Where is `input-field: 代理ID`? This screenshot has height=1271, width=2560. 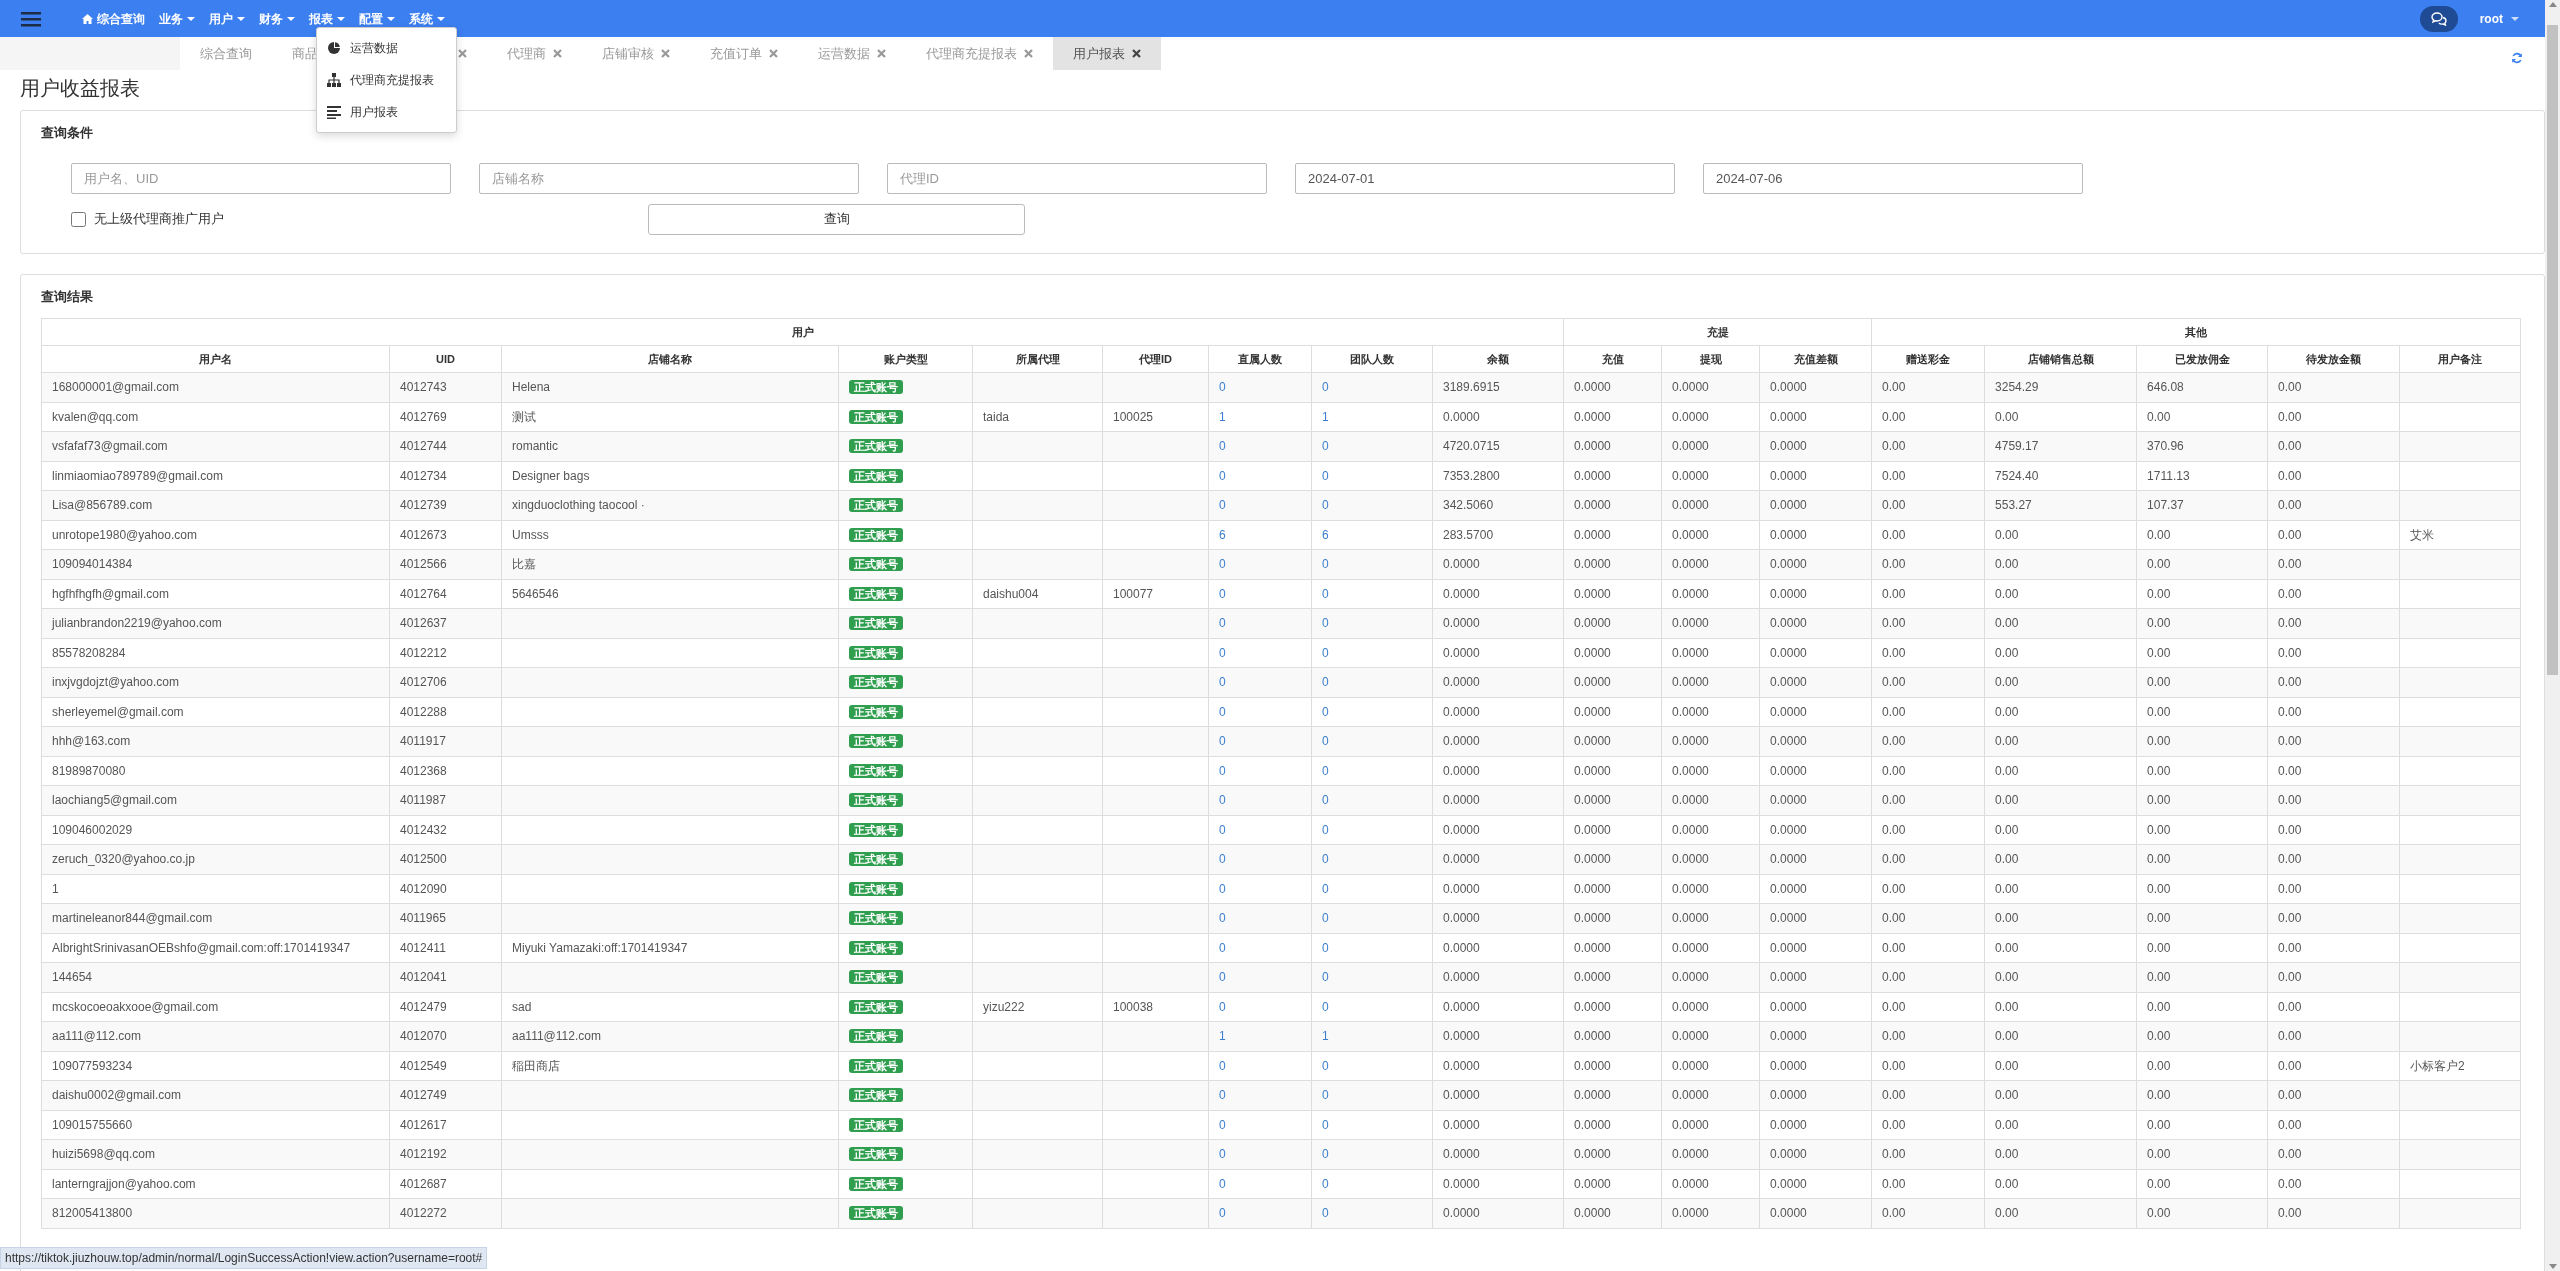 input-field: 代理ID is located at coordinates (1077, 178).